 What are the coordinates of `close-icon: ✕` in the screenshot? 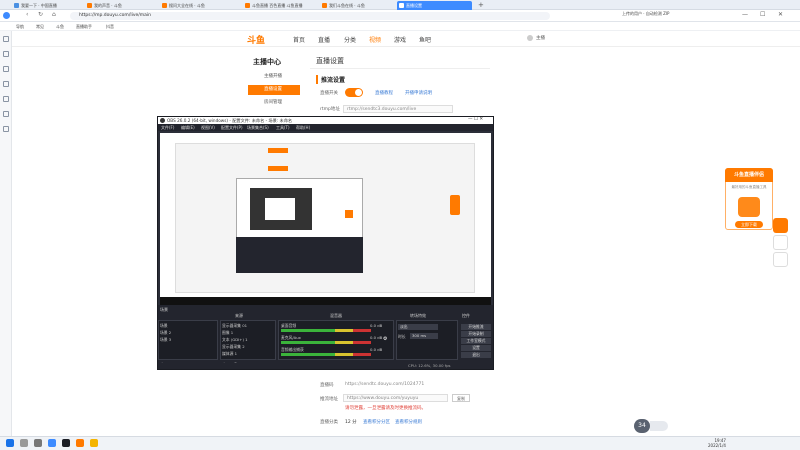 It's located at (780, 14).